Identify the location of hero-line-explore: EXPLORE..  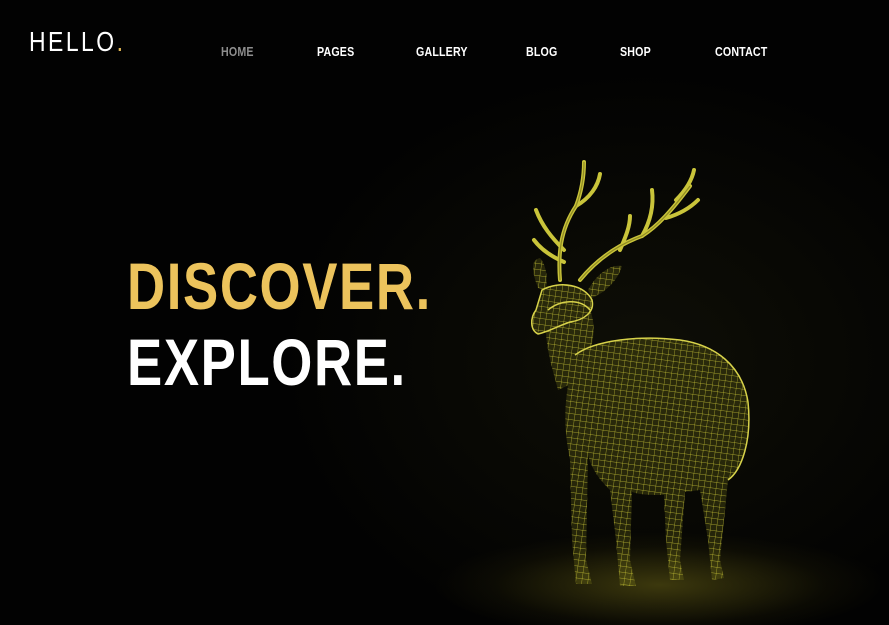
(267, 362).